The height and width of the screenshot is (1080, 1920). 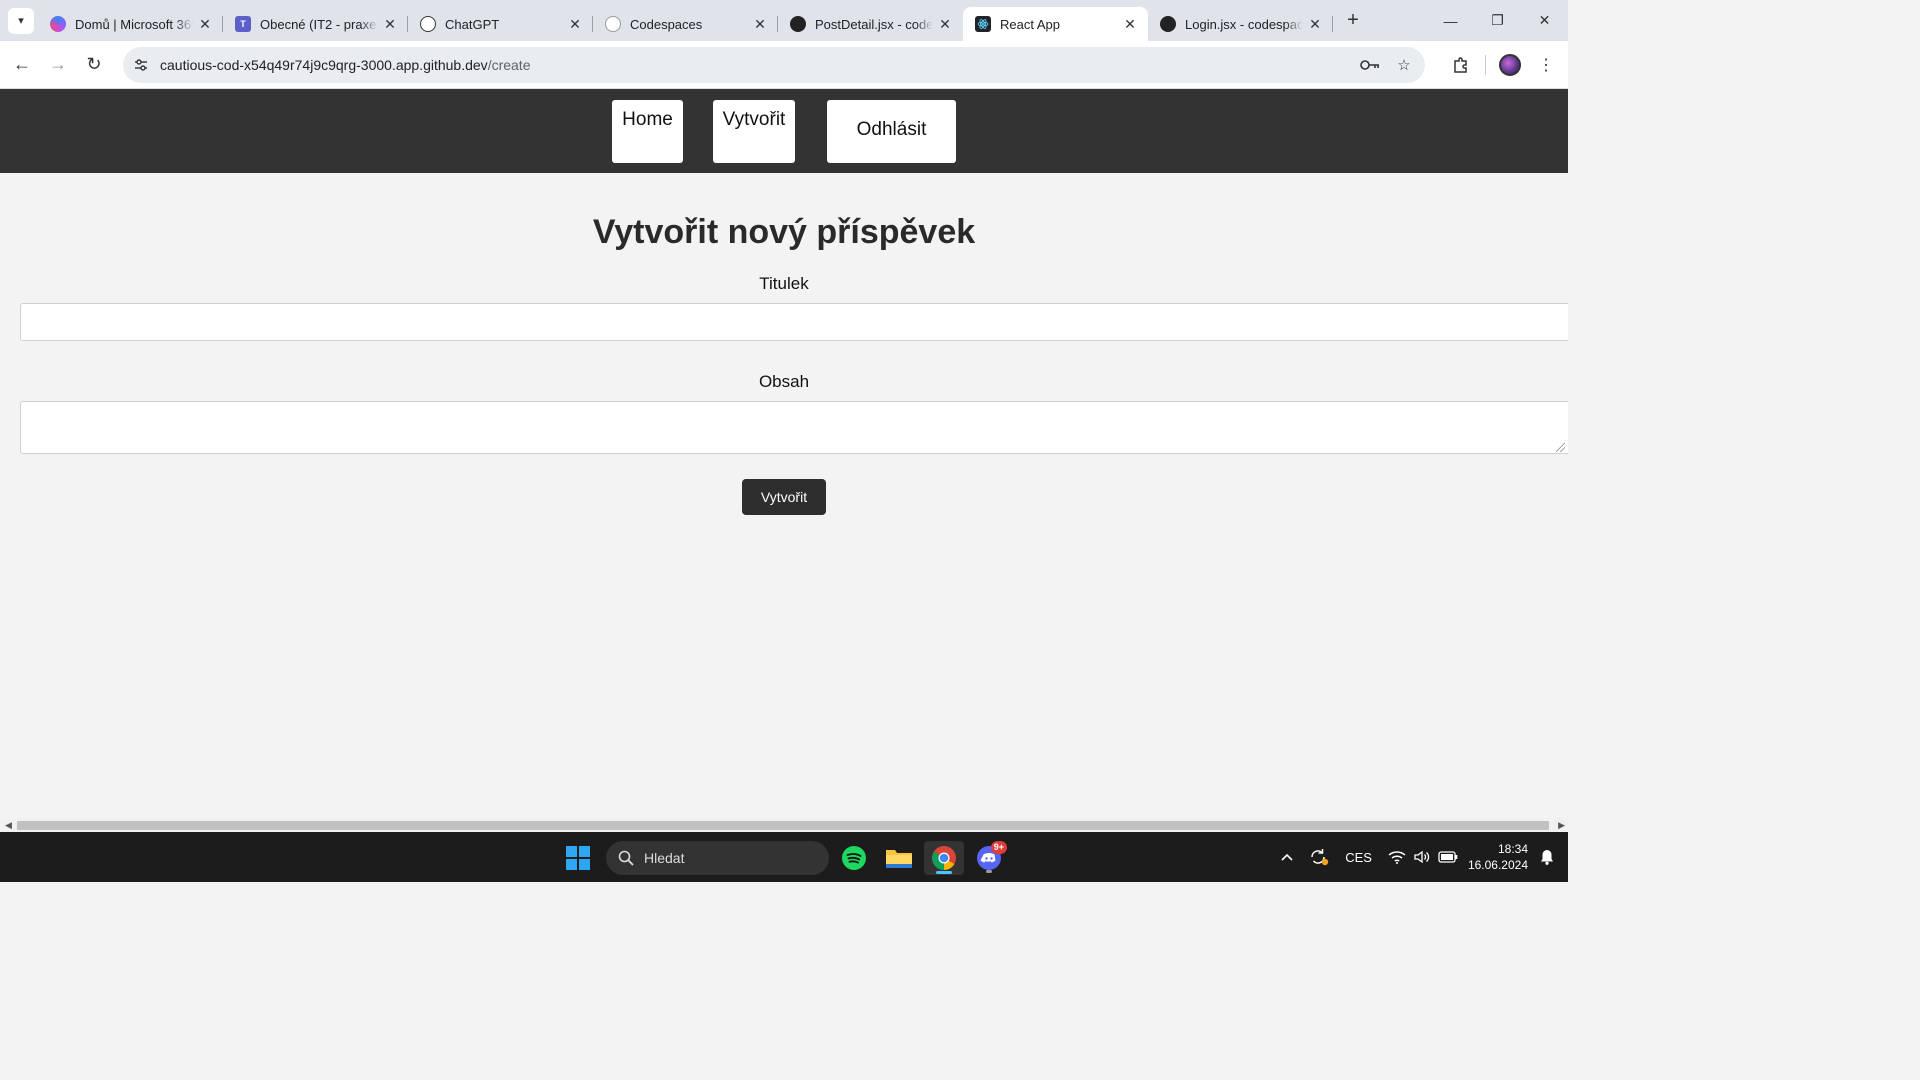 I want to click on spotify-icon, so click(x=854, y=858).